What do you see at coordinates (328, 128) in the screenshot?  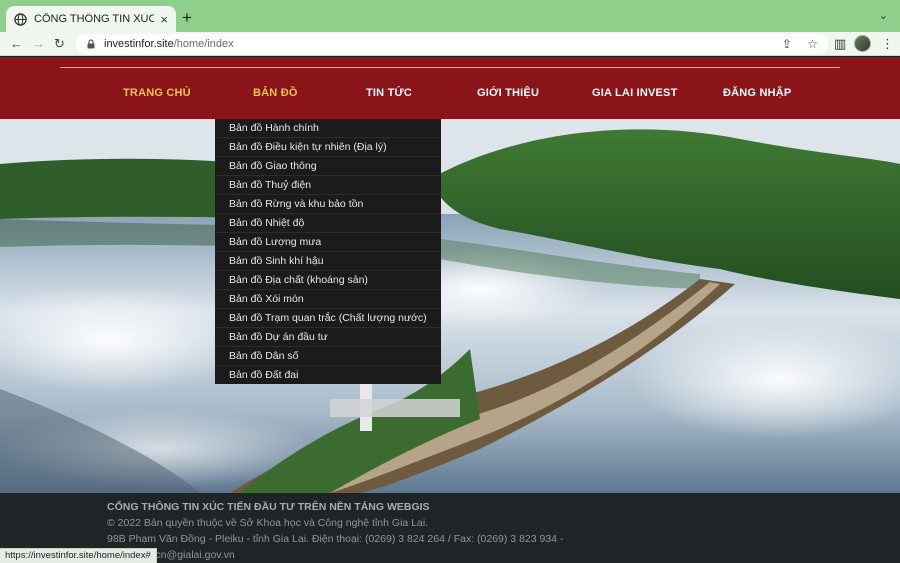 I see `dropdown-item: Bản đồ Hành chính` at bounding box center [328, 128].